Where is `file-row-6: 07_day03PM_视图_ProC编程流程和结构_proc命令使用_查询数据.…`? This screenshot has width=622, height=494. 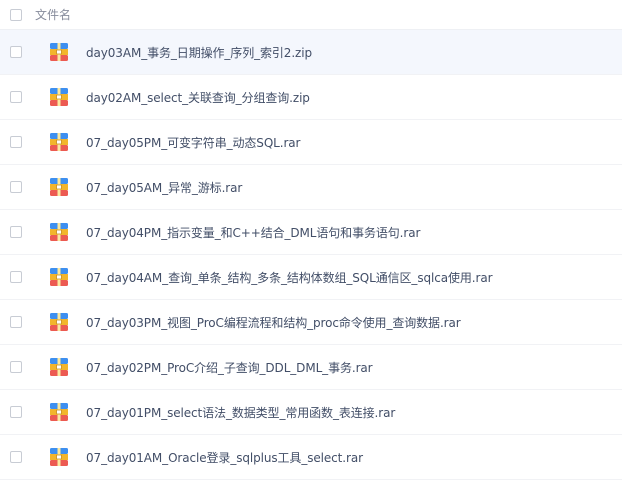 file-row-6: 07_day03PM_视图_ProC编程流程和结构_proc命令使用_查询数据.… is located at coordinates (311, 322).